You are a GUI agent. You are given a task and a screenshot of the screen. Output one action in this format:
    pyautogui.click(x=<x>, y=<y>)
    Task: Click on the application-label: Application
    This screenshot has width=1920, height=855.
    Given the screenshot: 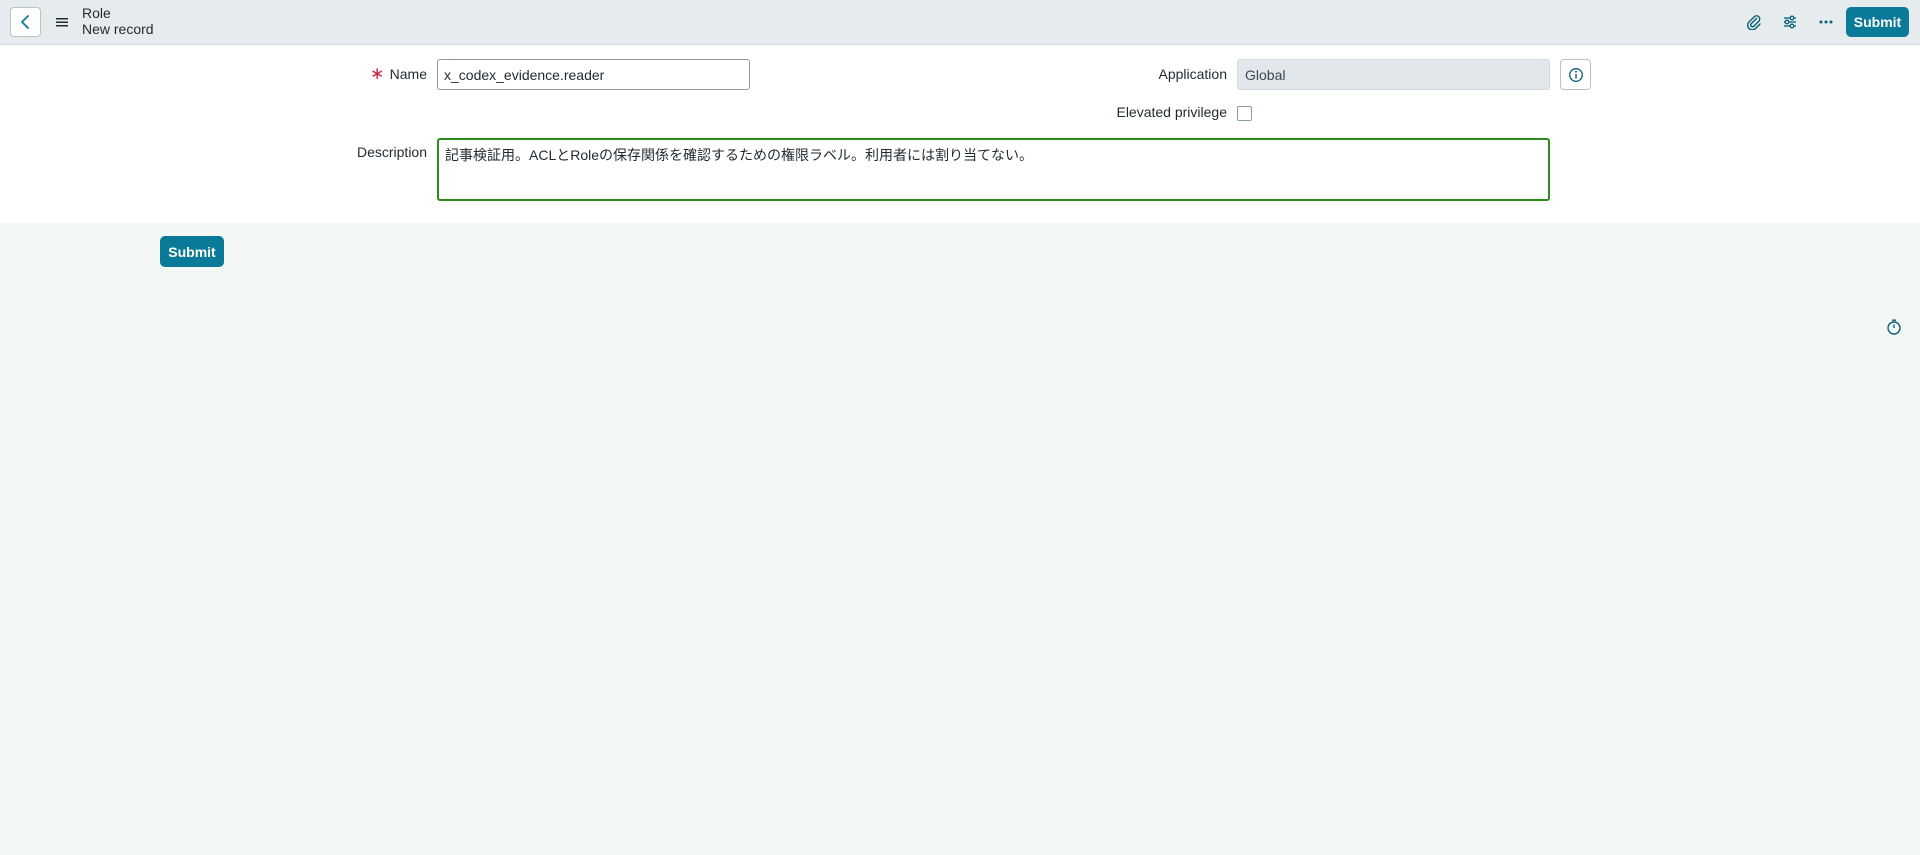 What is the action you would take?
    pyautogui.click(x=1193, y=74)
    